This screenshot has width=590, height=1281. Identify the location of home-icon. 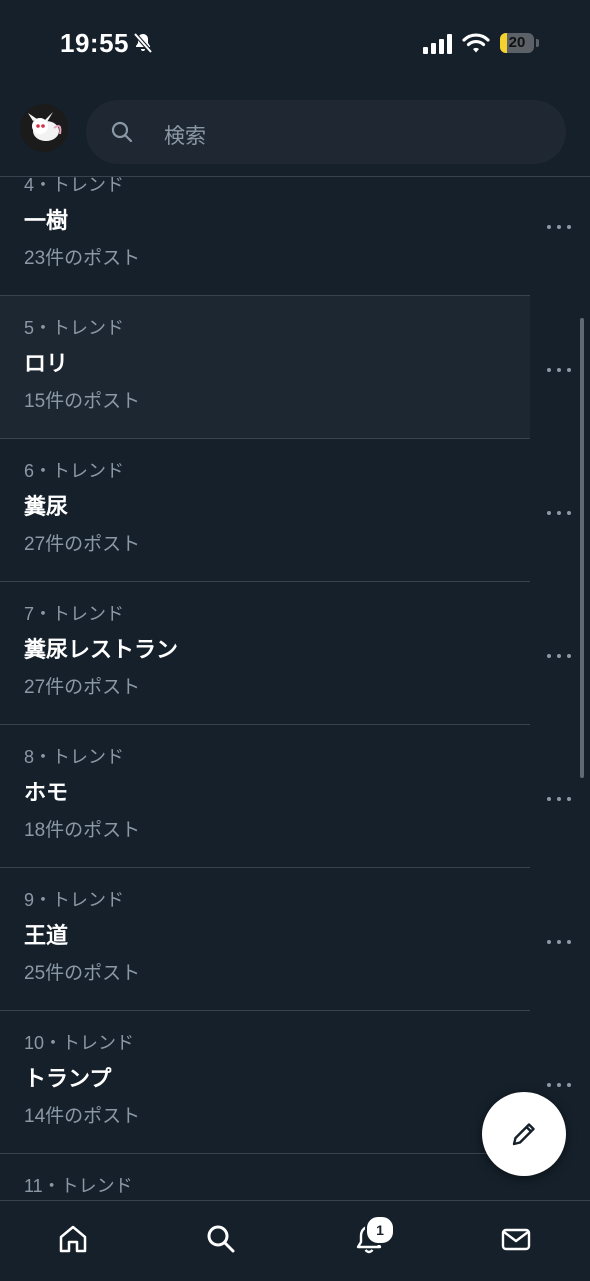
(73, 1239).